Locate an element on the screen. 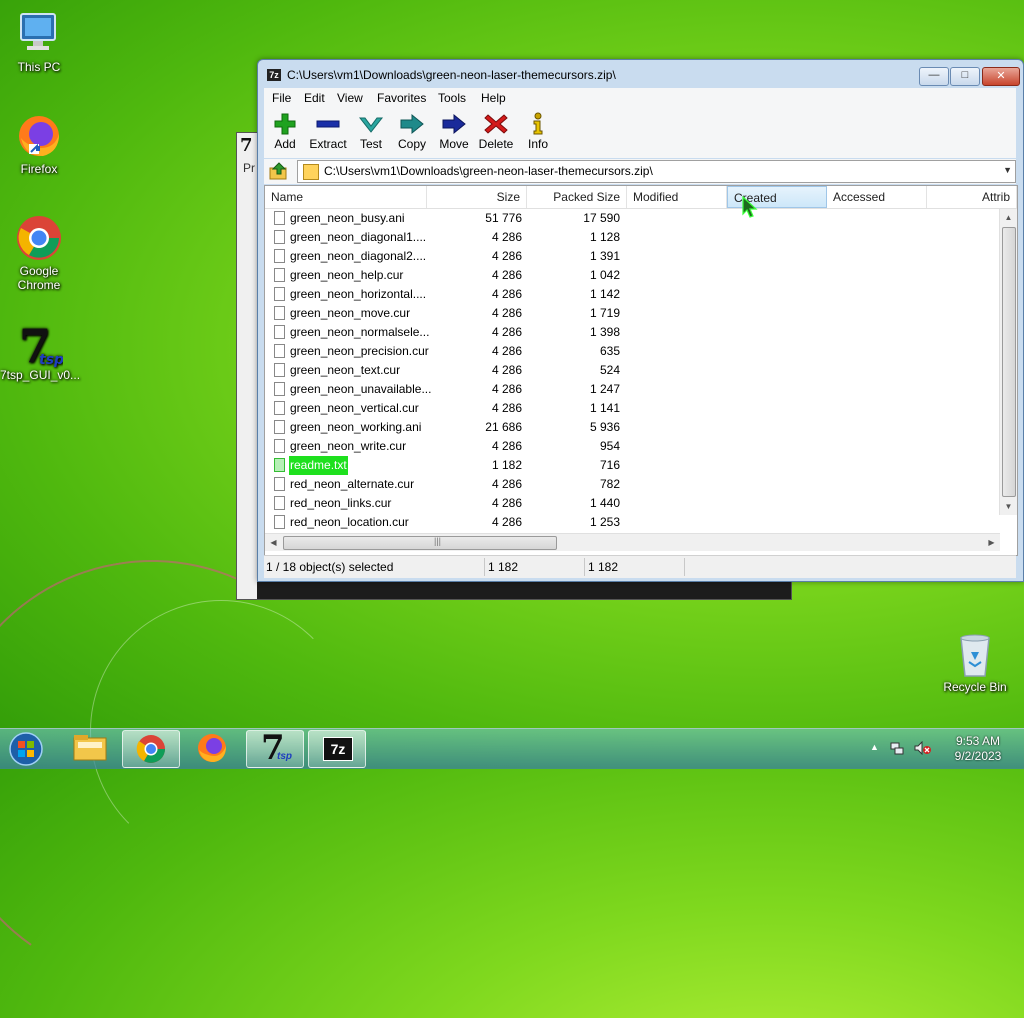 The height and width of the screenshot is (1018, 1024). file-row: readme.txt 1 182 716 is located at coordinates (632, 465).